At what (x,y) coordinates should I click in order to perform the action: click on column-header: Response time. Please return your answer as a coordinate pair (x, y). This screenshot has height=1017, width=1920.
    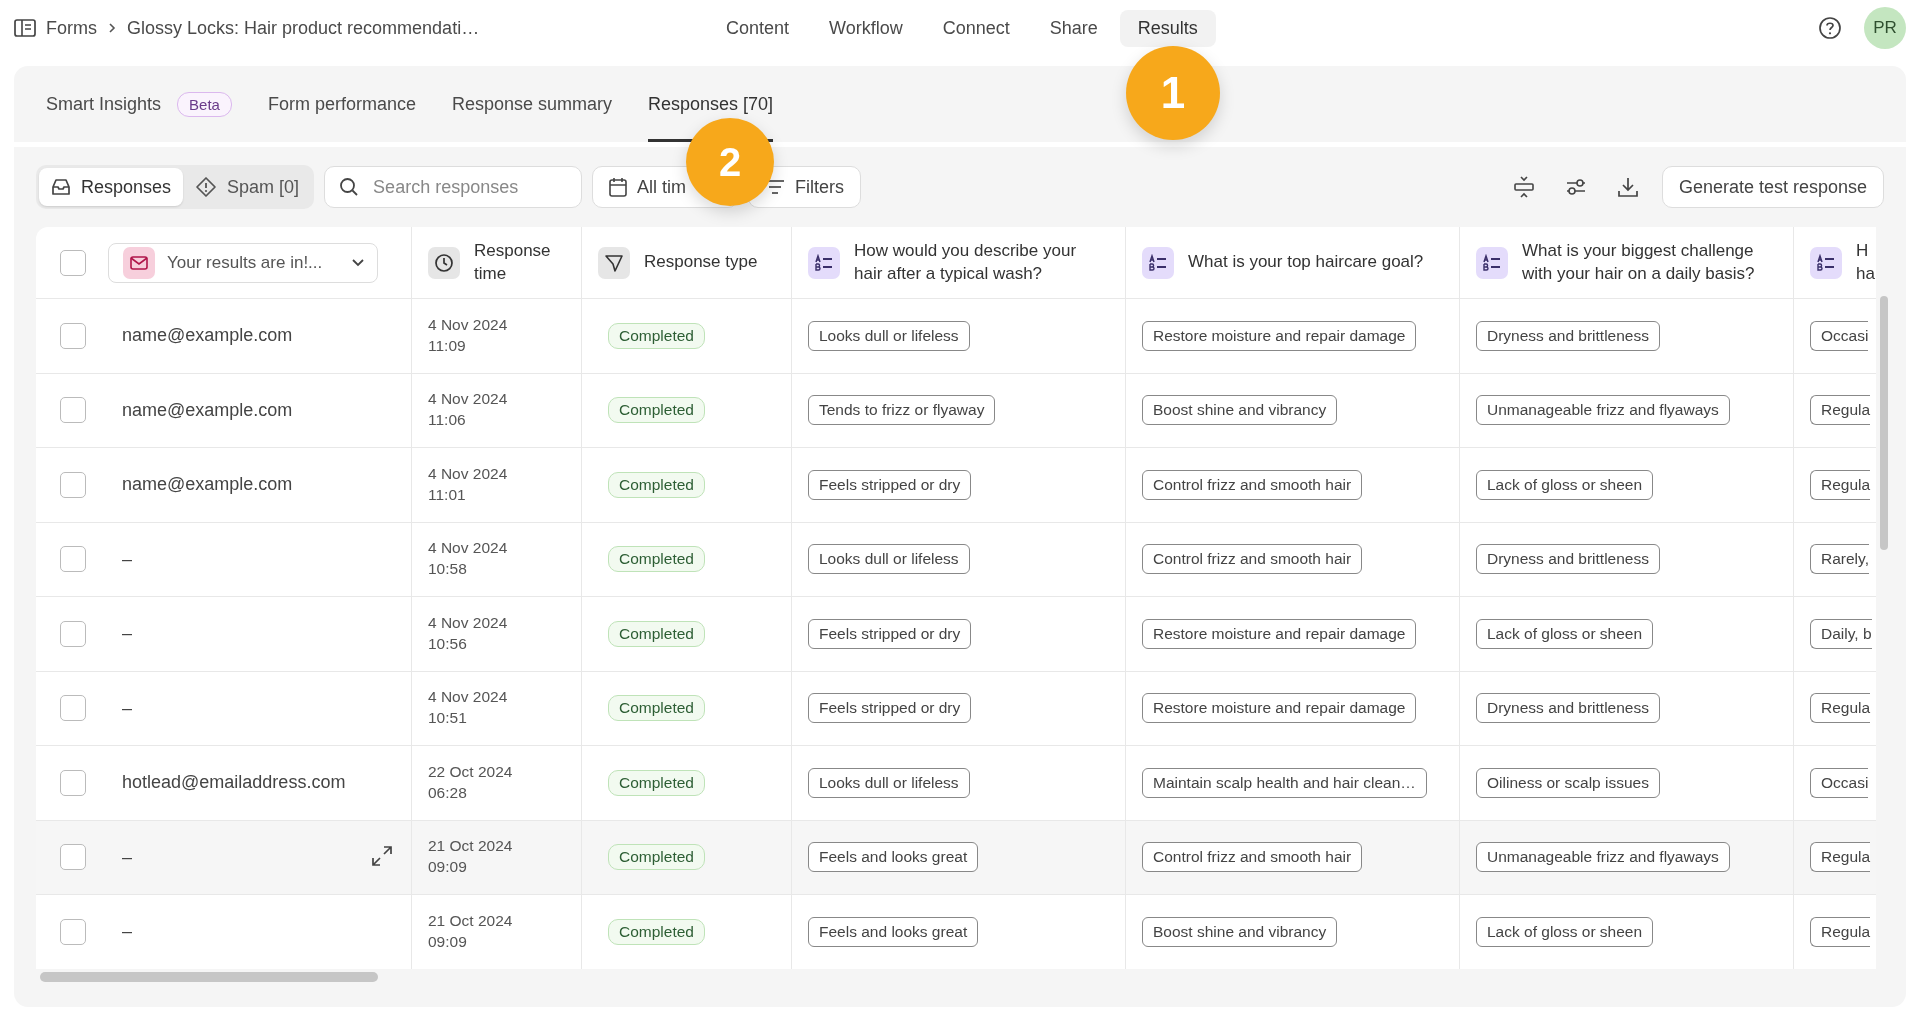
    Looking at the image, I should click on (513, 262).